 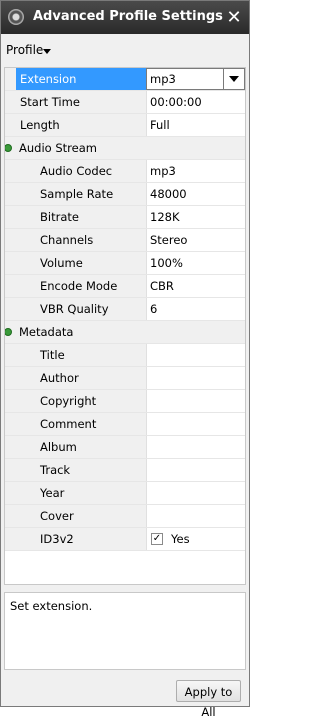 I want to click on profile-menu: Profile, so click(x=125, y=51).